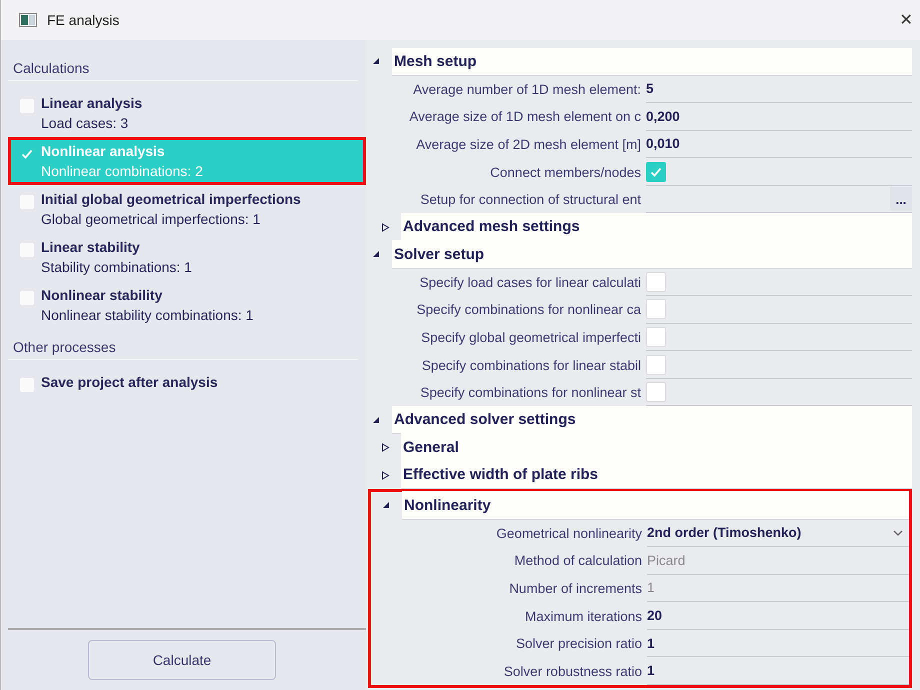  I want to click on property-label: Solver precision ratio, so click(578, 644).